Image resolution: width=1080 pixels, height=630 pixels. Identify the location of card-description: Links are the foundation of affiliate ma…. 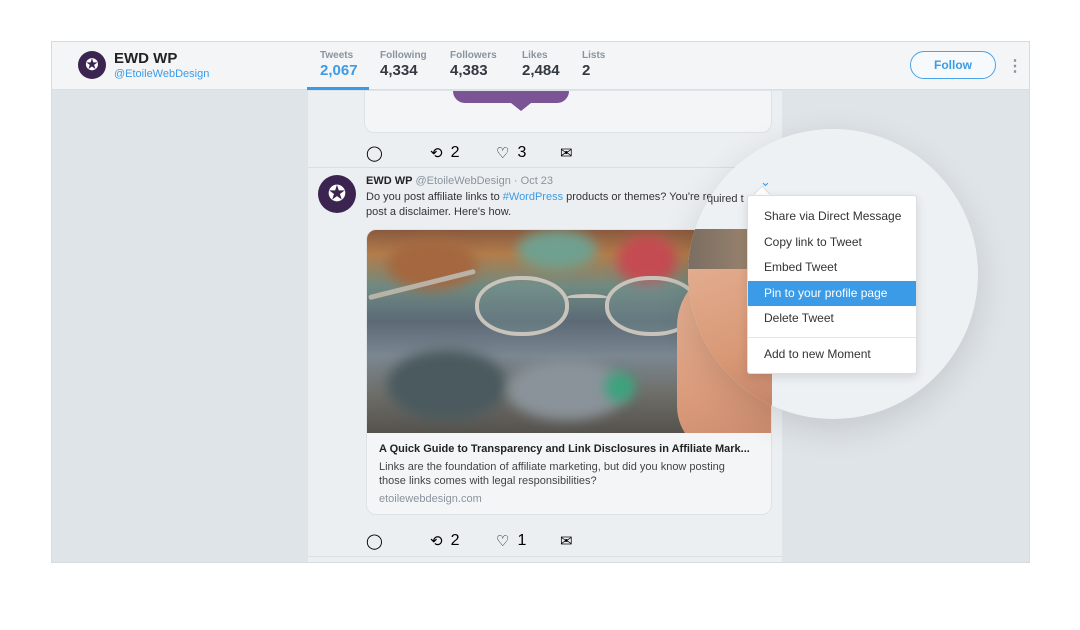
(552, 474).